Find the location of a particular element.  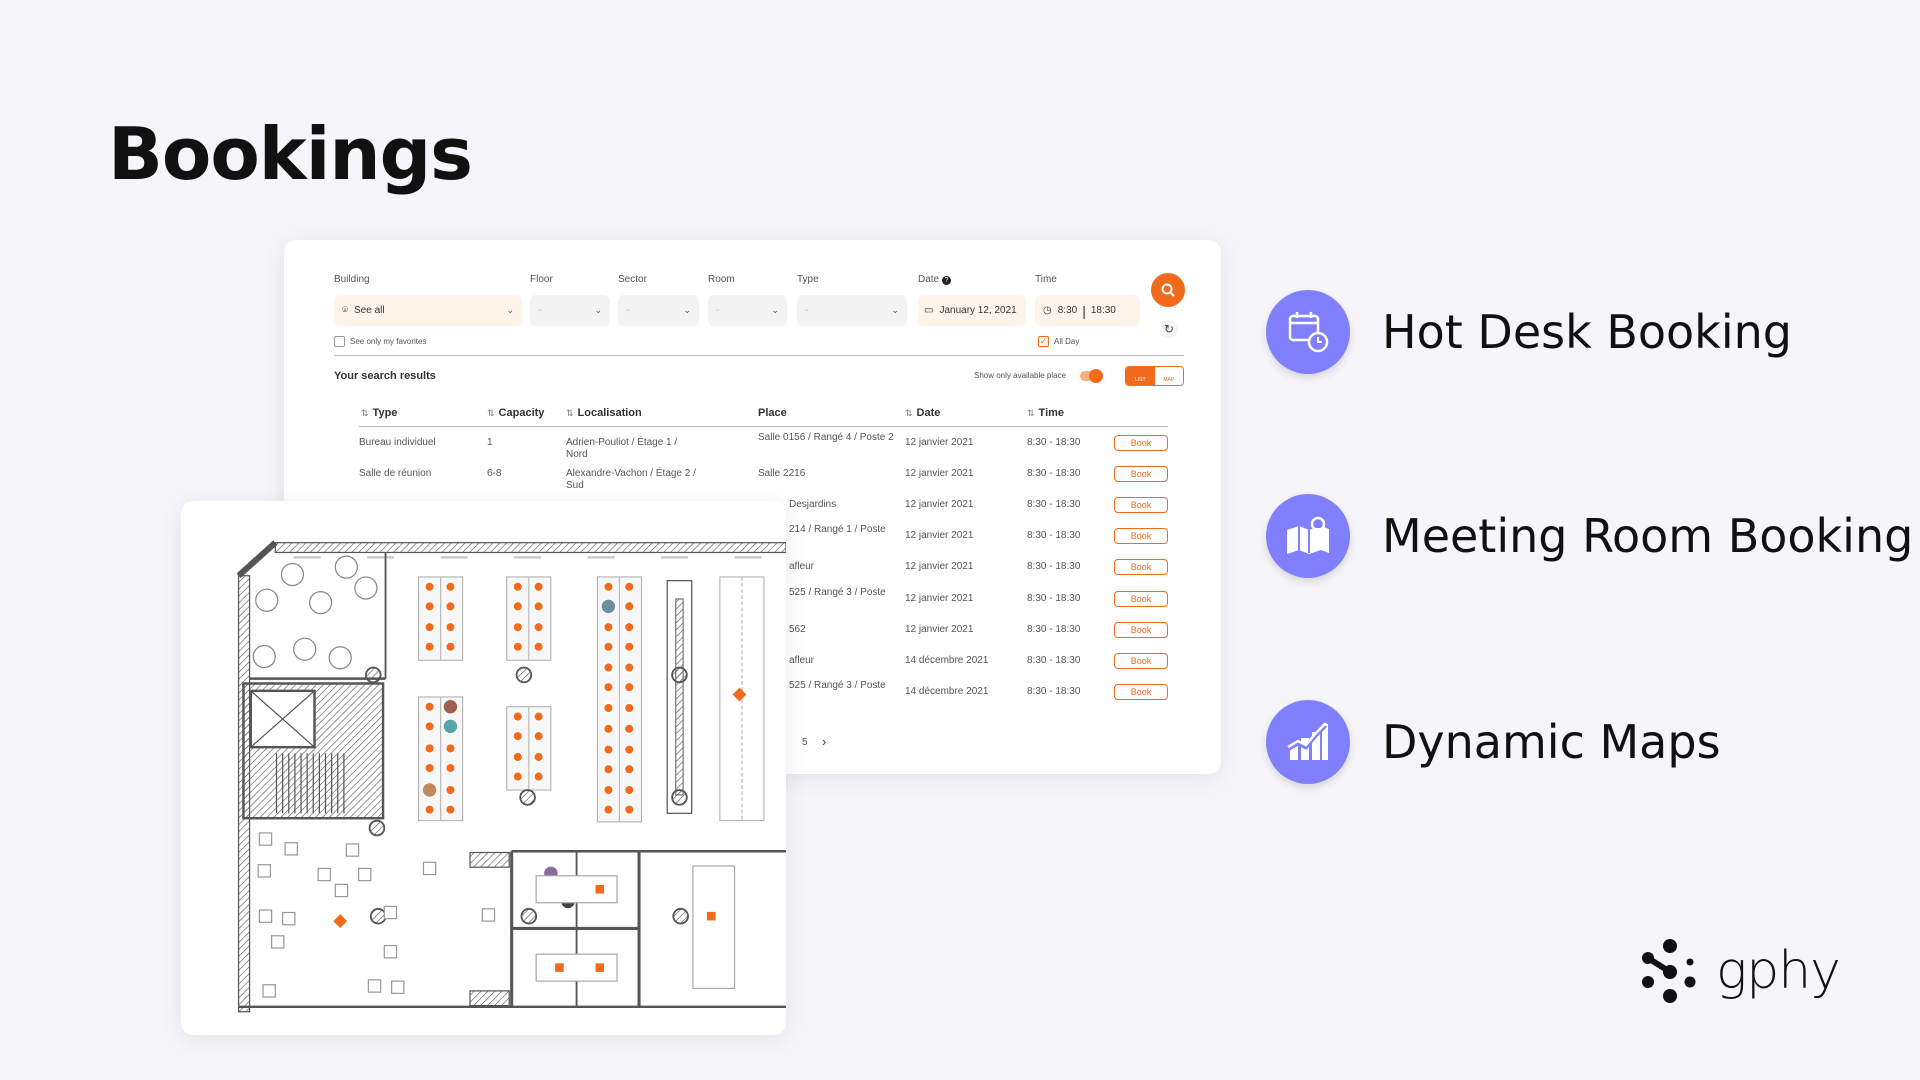

map-pin-icon is located at coordinates (1308, 536).